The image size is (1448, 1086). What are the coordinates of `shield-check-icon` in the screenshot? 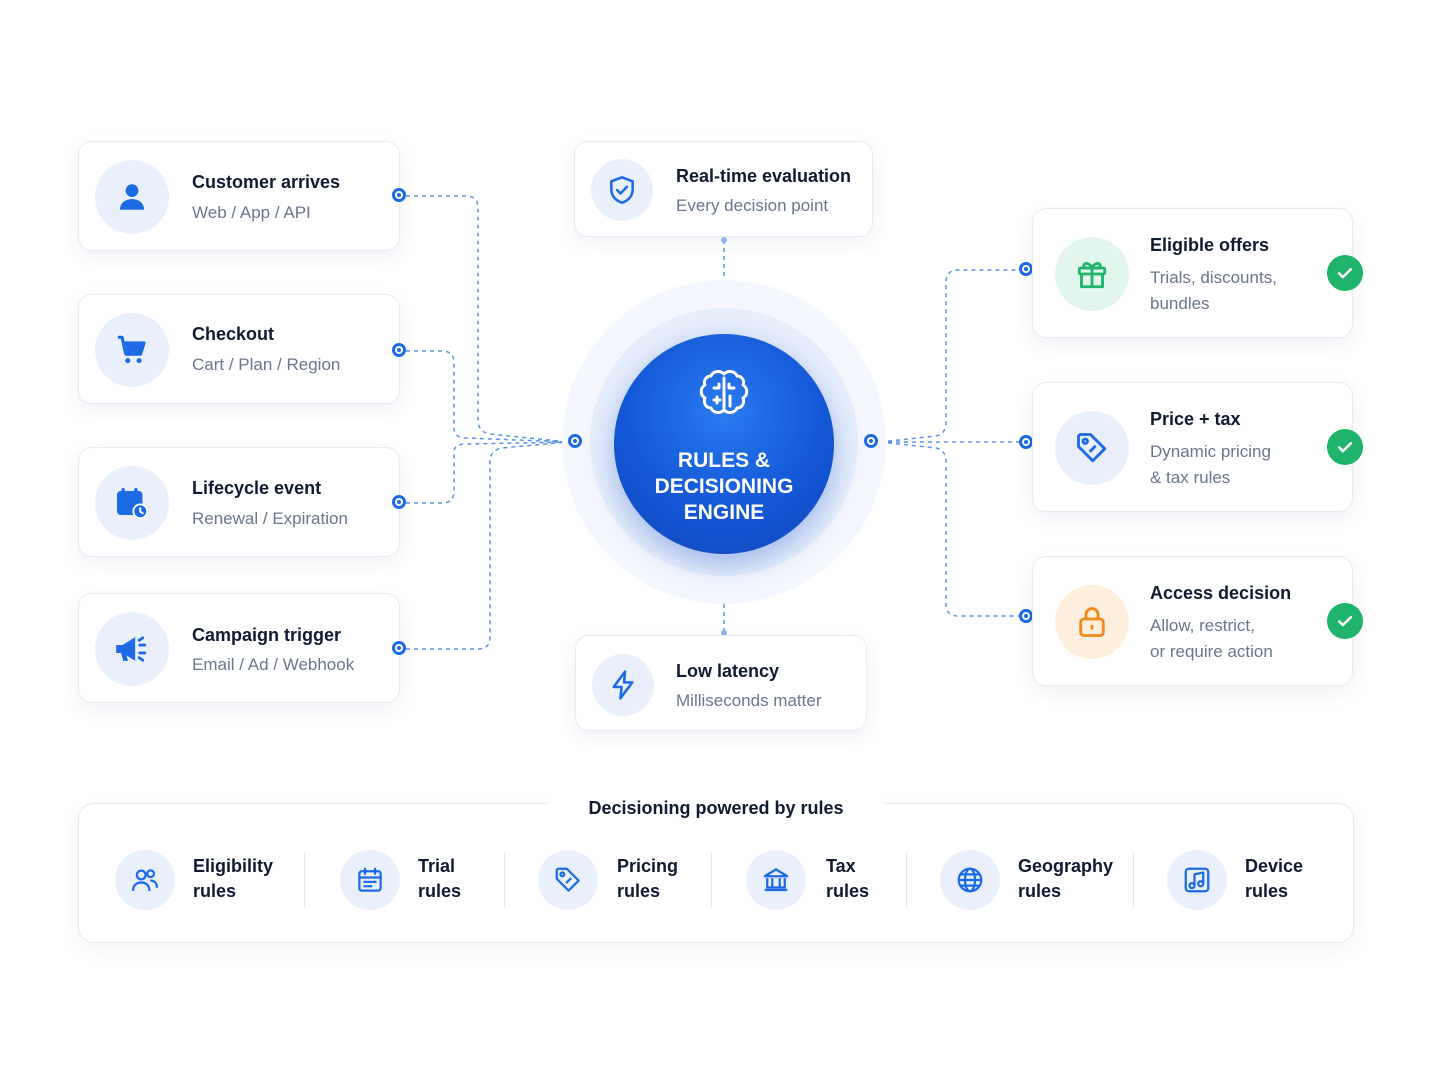 It's located at (622, 190).